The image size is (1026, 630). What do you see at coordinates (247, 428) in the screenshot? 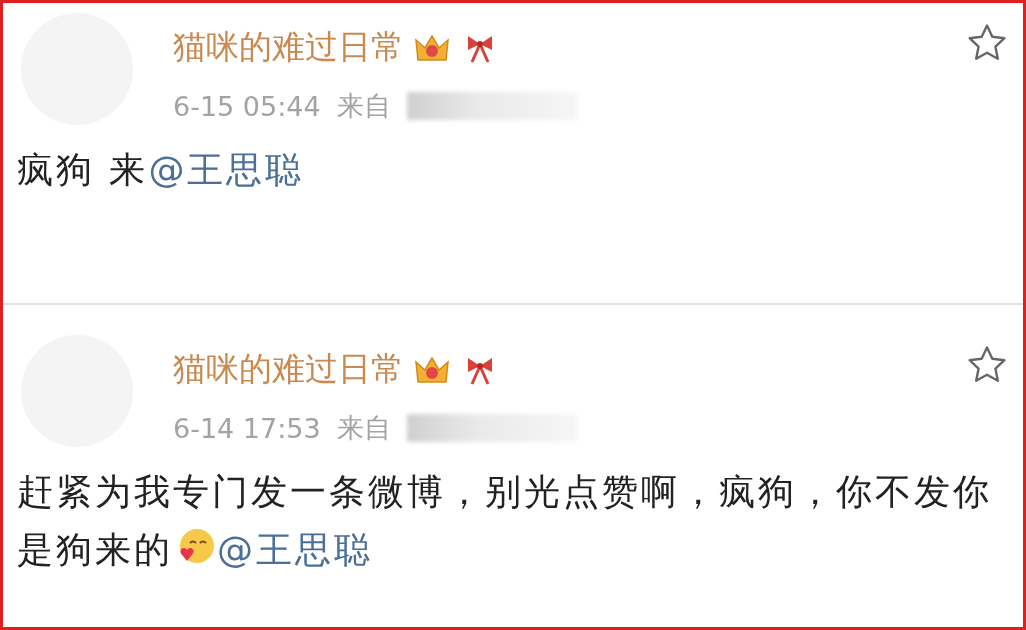
I see `post-time: 6-14 17:53` at bounding box center [247, 428].